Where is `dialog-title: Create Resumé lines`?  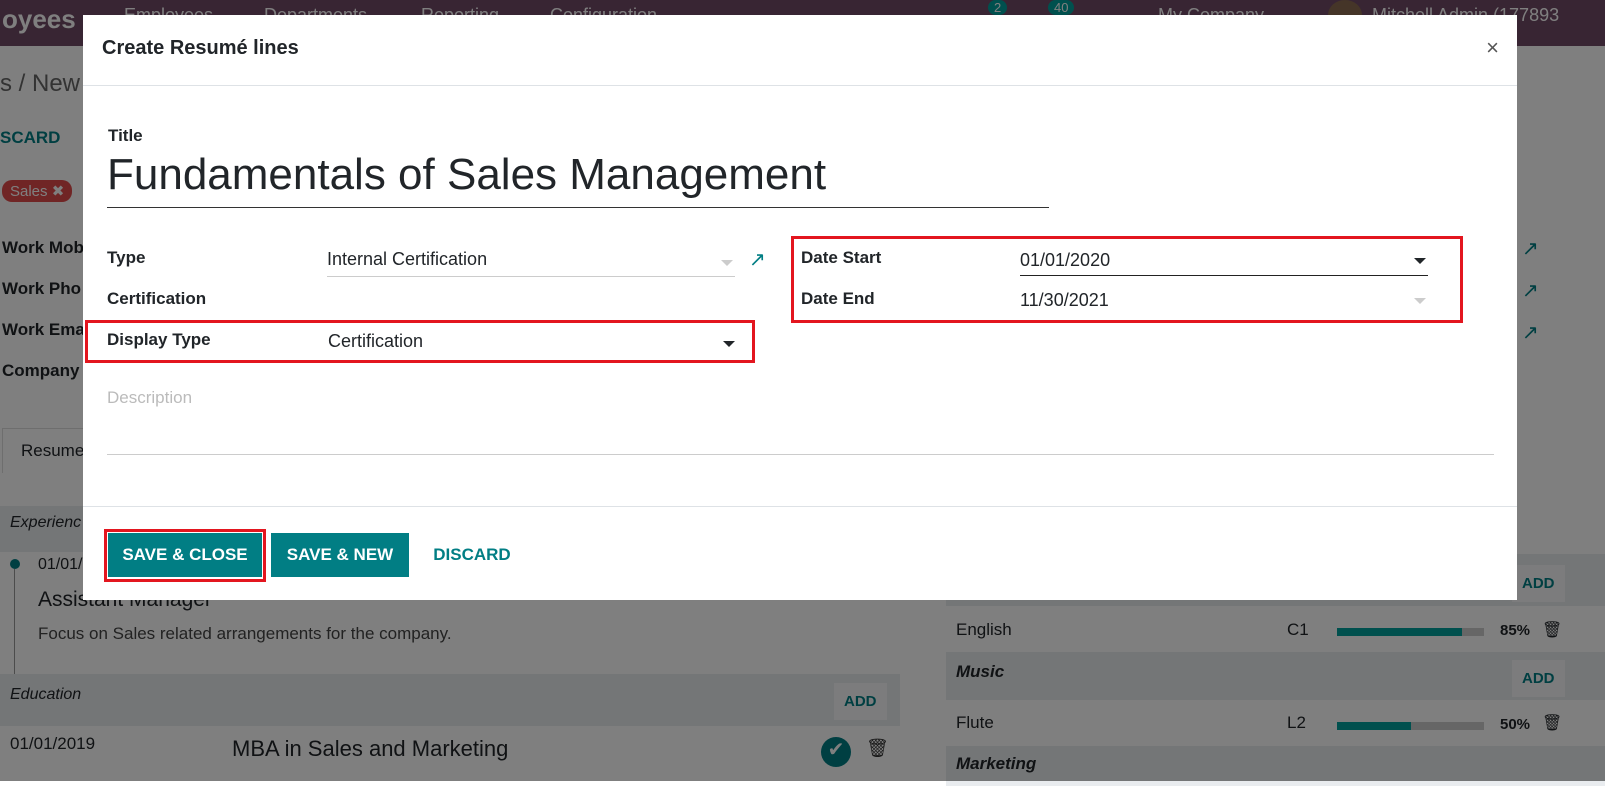
dialog-title: Create Resumé lines is located at coordinates (200, 48).